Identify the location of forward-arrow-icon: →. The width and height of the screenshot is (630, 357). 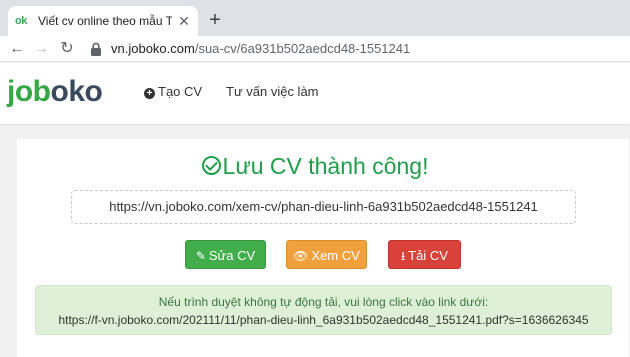
(41, 49).